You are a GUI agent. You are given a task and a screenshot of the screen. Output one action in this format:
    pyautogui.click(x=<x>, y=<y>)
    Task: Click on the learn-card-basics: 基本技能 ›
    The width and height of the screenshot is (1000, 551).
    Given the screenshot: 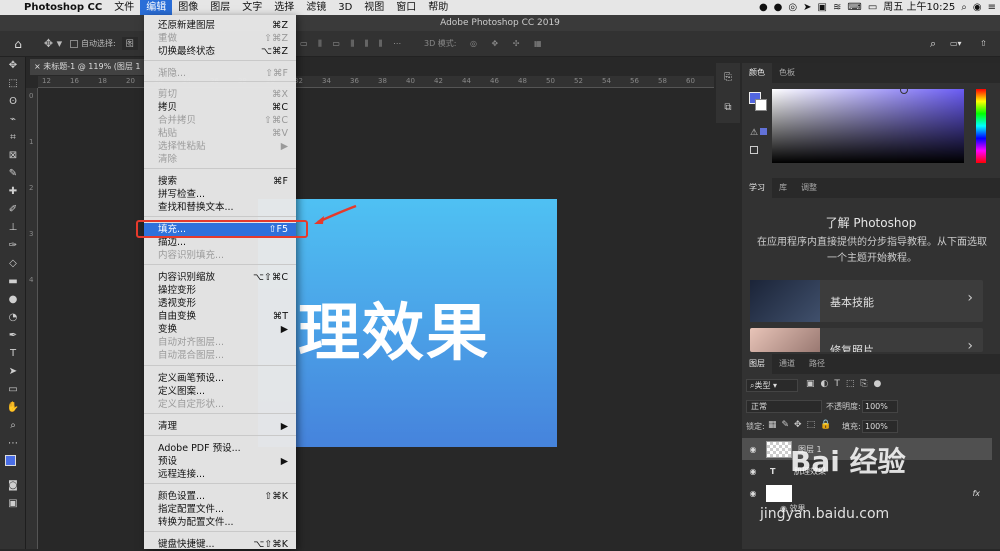 What is the action you would take?
    pyautogui.click(x=866, y=301)
    